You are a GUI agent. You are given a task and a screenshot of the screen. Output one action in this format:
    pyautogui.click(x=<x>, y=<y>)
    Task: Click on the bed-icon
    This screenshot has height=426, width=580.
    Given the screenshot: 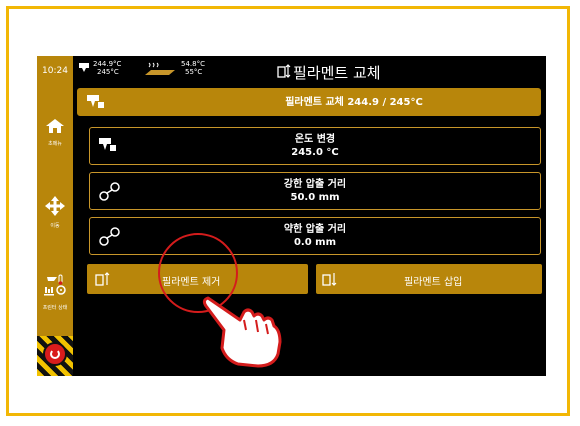 What is the action you would take?
    pyautogui.click(x=160, y=68)
    